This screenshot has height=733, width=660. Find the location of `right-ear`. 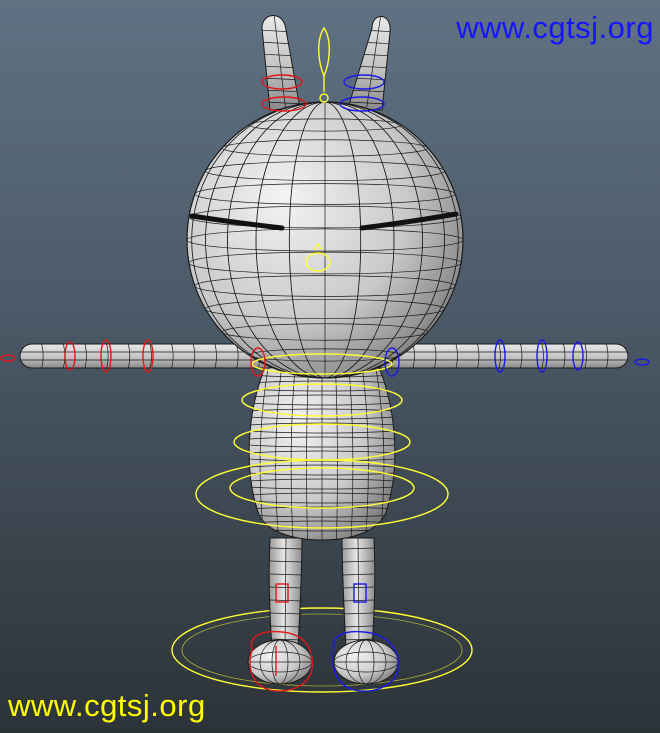

right-ear is located at coordinates (369, 63).